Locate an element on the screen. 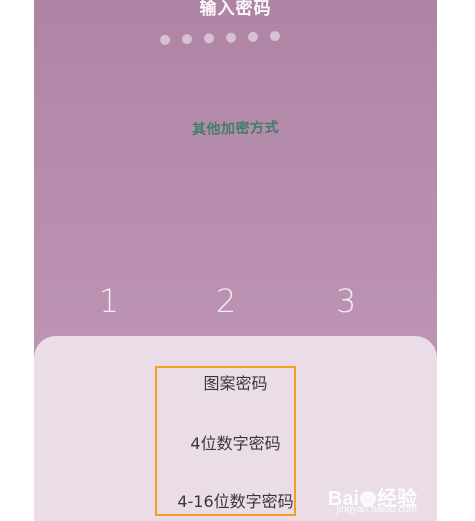 The width and height of the screenshot is (475, 521). page-title: 输入密码 is located at coordinates (235, 9).